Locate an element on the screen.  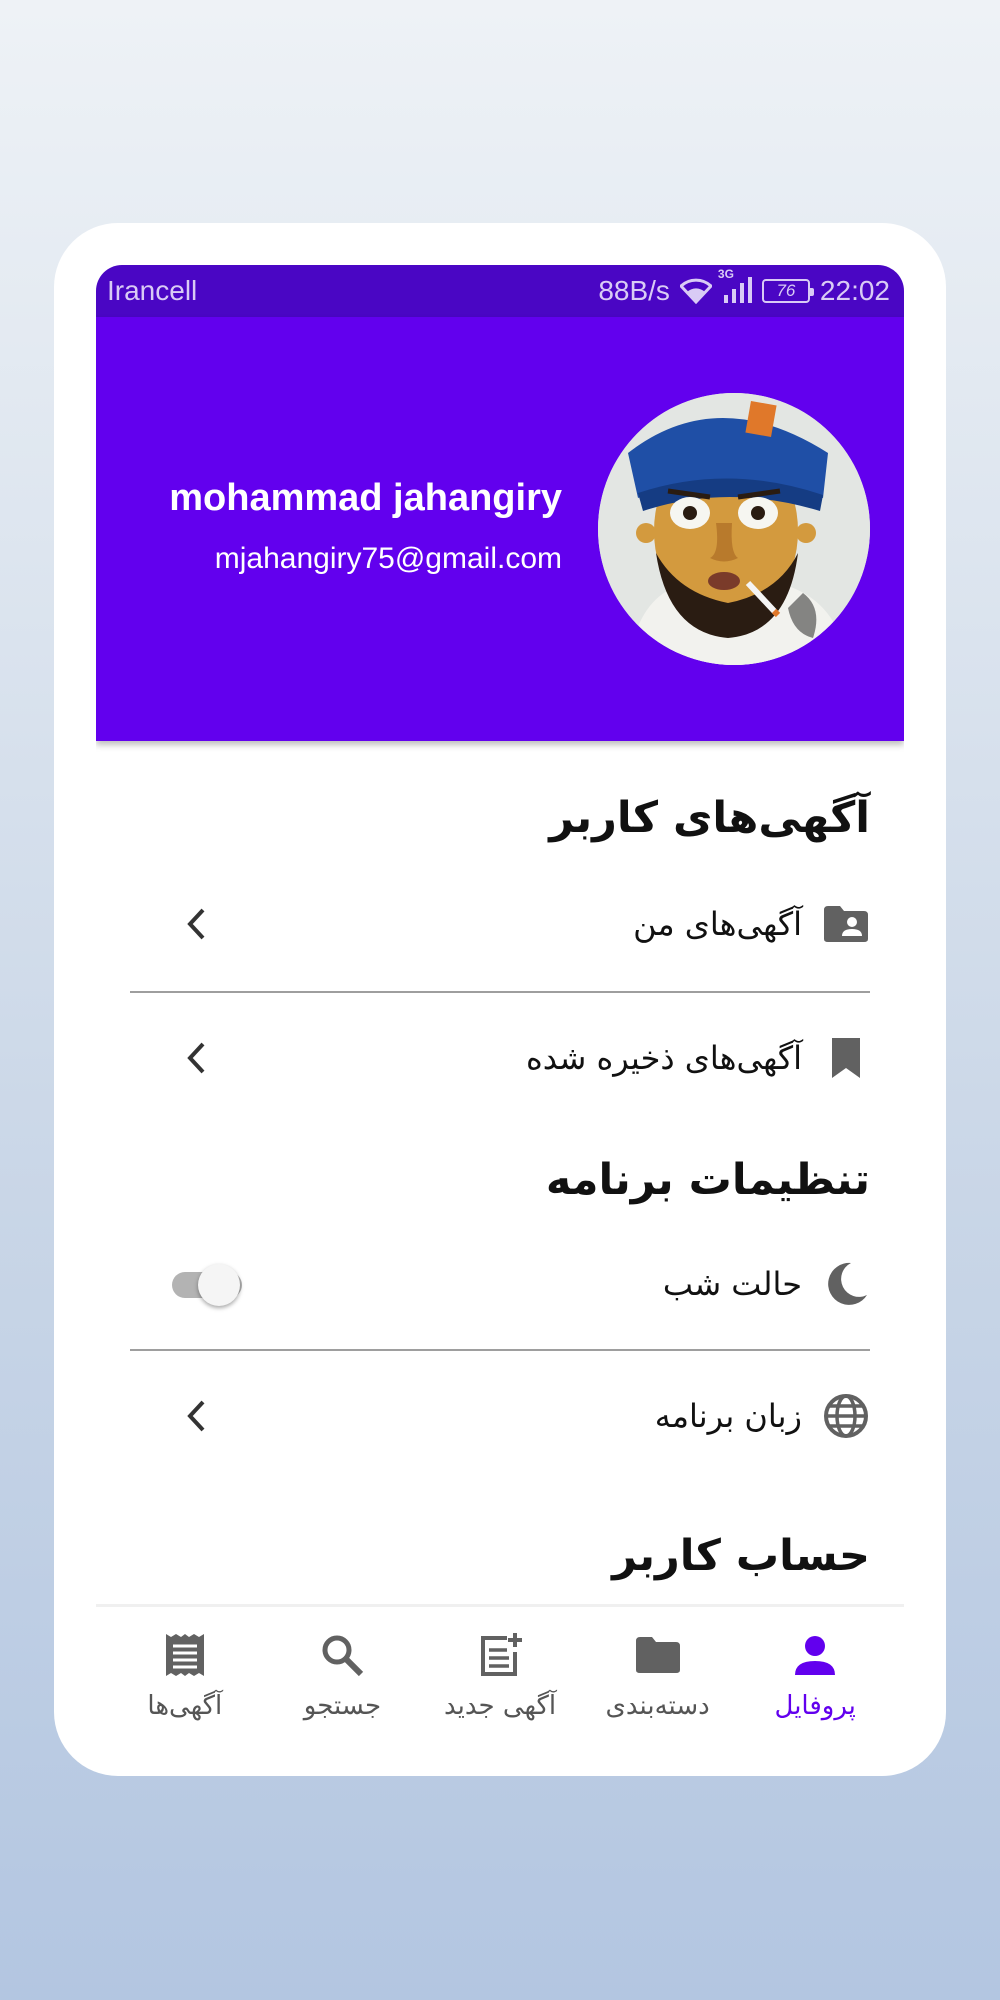
nav-categories-label: دسته‌بندی is located at coordinates (657, 1706).